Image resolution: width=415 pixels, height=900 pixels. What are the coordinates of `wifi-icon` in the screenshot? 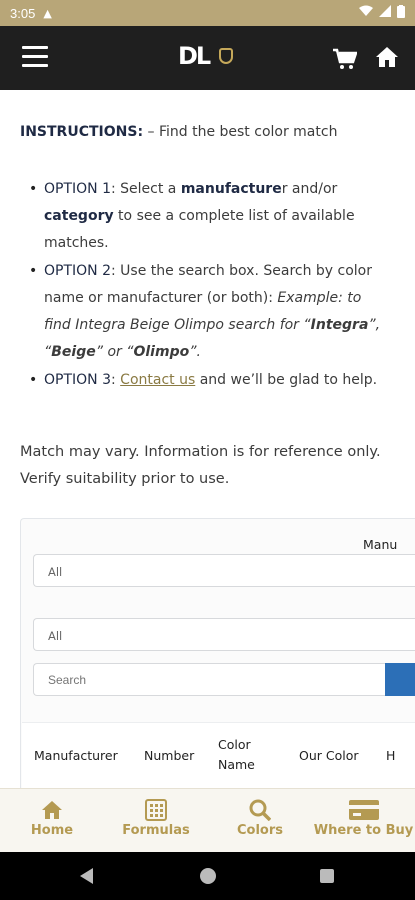 It's located at (366, 13).